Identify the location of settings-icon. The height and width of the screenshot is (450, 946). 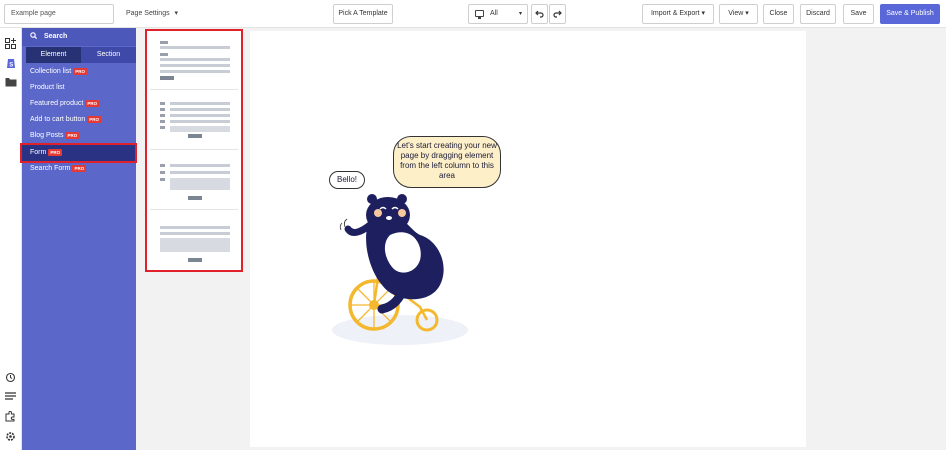
(10, 436).